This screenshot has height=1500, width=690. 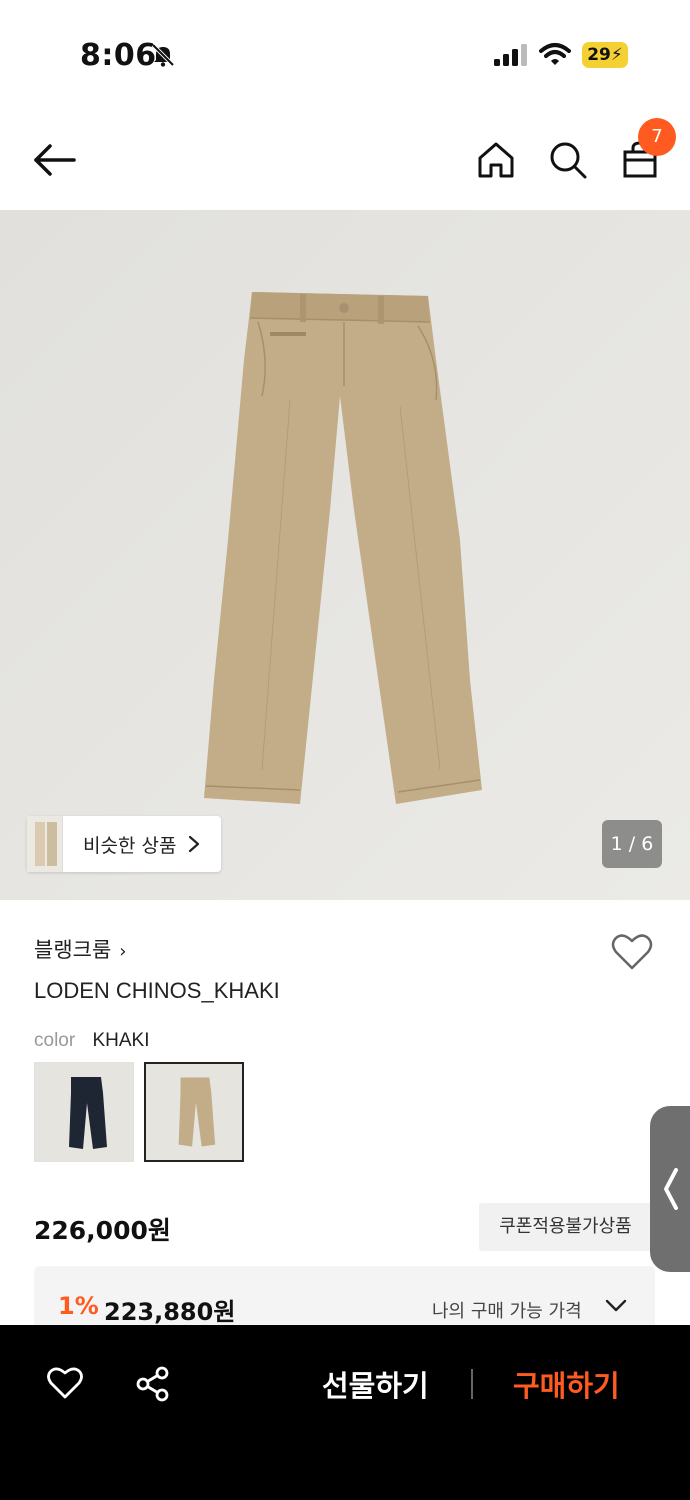 I want to click on search-icon, so click(x=568, y=160).